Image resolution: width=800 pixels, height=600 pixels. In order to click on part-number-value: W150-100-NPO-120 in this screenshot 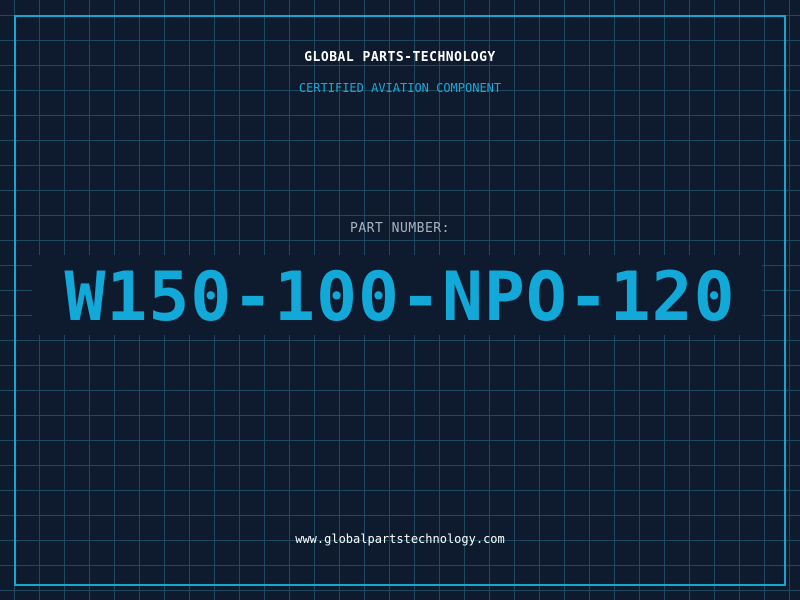, I will do `click(400, 297)`.